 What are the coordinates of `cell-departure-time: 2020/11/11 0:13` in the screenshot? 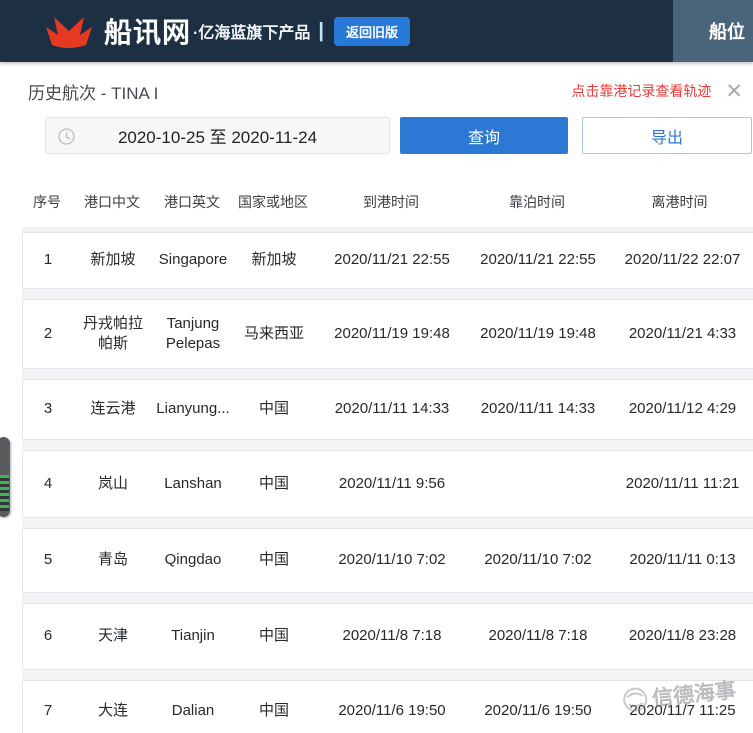 It's located at (682, 560).